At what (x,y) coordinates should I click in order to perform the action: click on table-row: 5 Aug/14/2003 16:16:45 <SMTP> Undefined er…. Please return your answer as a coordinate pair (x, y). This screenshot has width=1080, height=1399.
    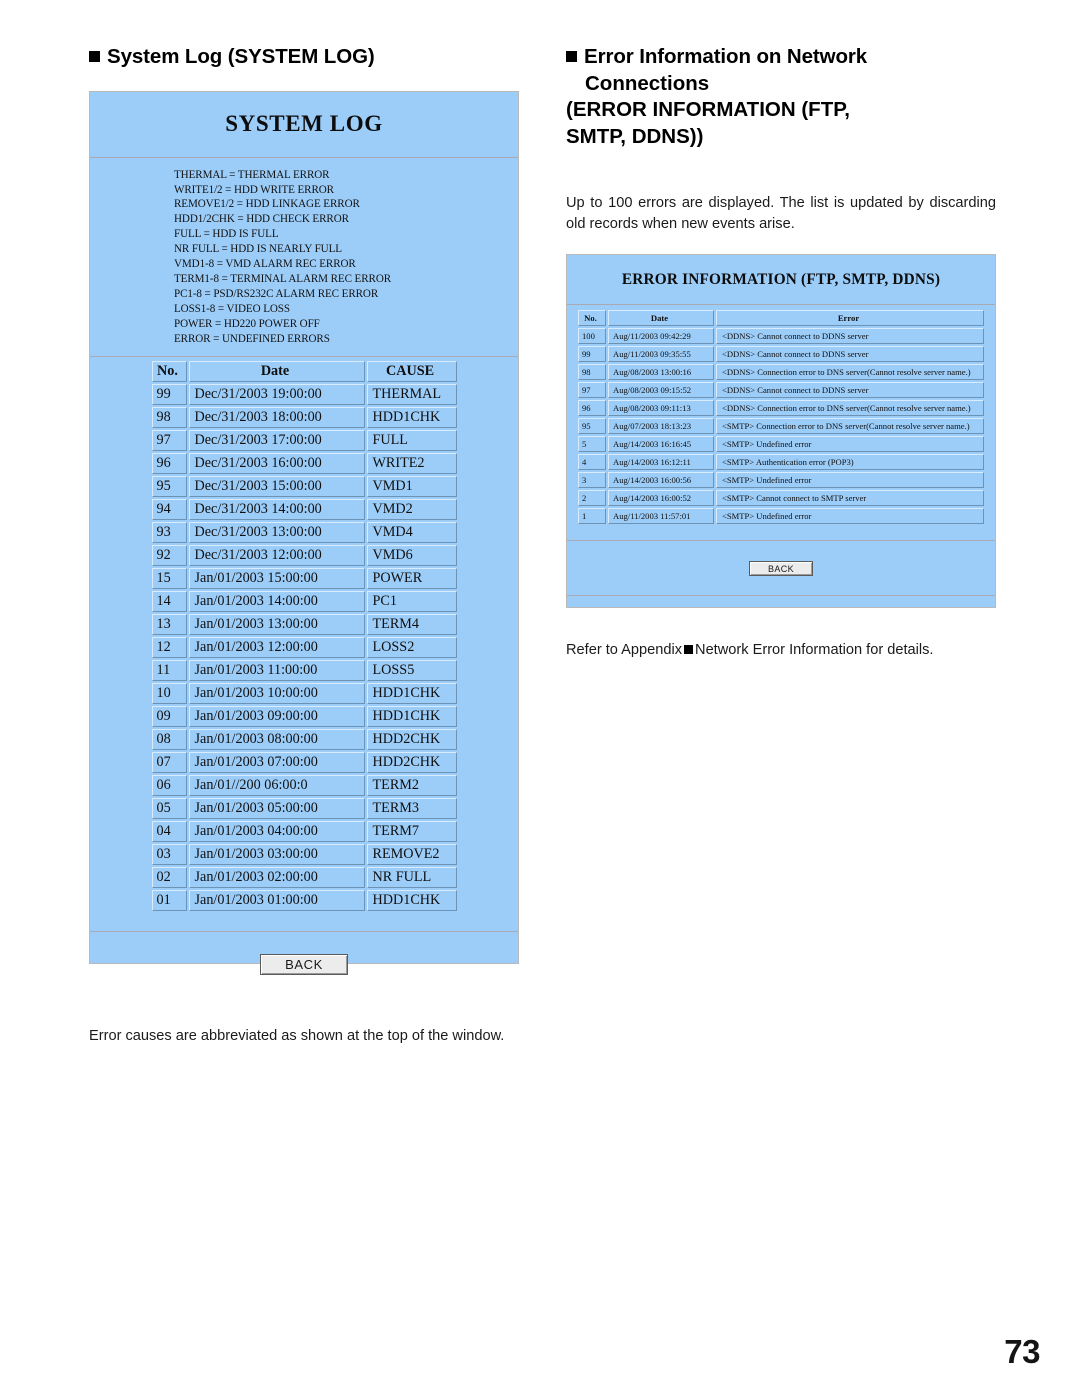
    Looking at the image, I should click on (781, 444).